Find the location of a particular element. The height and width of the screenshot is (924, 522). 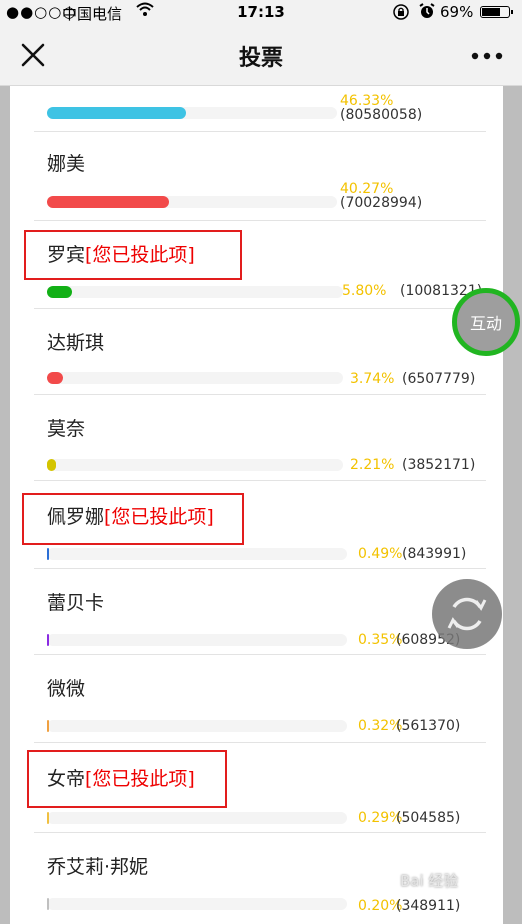

vote-option-row: 微微 0.32% (561370) is located at coordinates (260, 698).